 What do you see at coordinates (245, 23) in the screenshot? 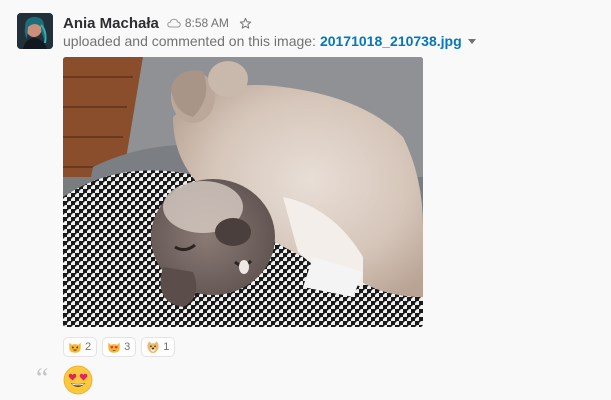
I see `star-icon` at bounding box center [245, 23].